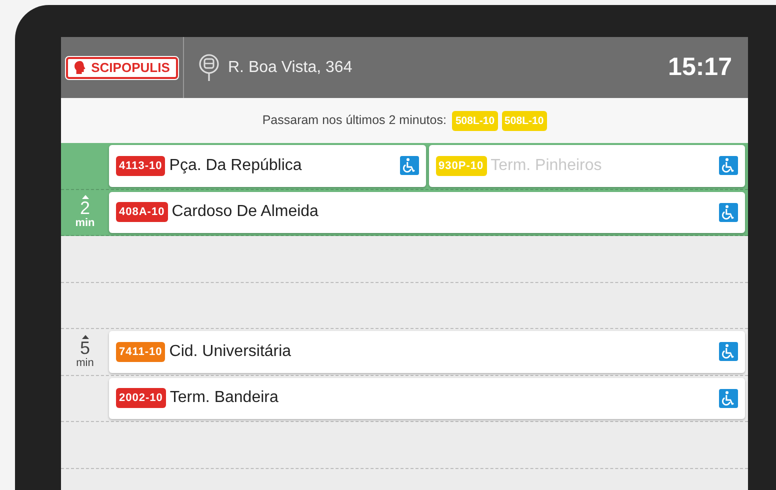 This screenshot has width=776, height=490. What do you see at coordinates (246, 212) in the screenshot?
I see `destination-name: Cardoso De Almeida` at bounding box center [246, 212].